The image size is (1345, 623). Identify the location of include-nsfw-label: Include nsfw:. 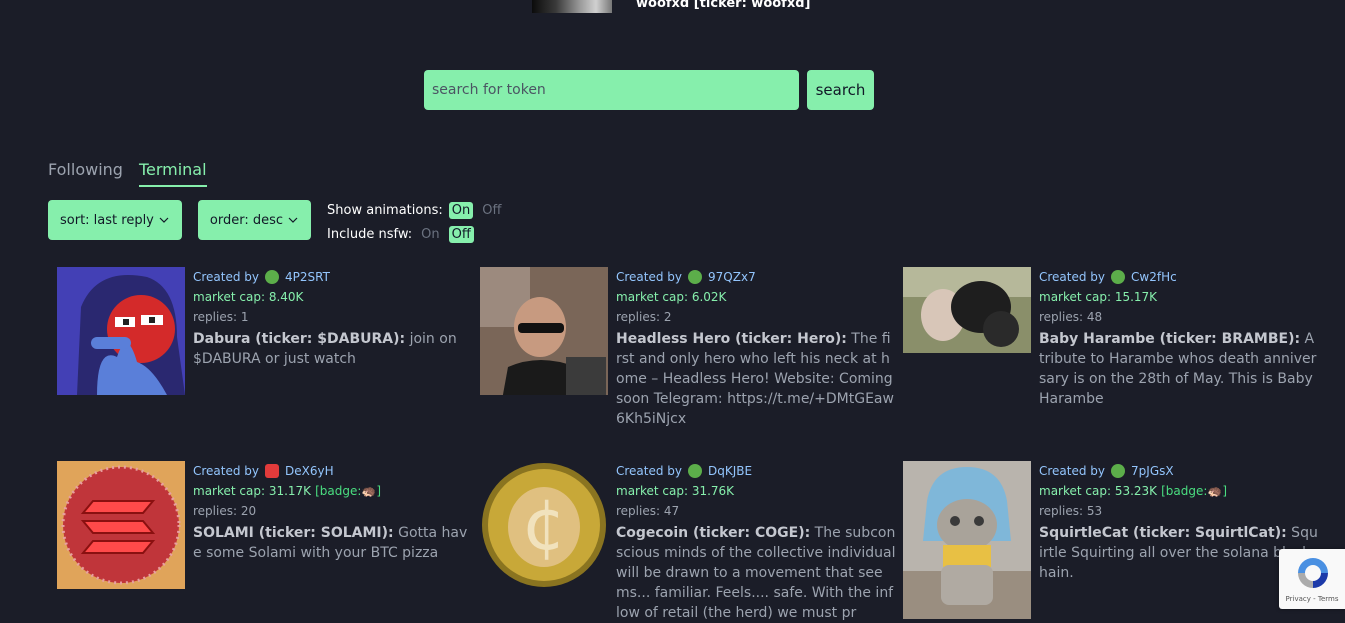
(370, 234).